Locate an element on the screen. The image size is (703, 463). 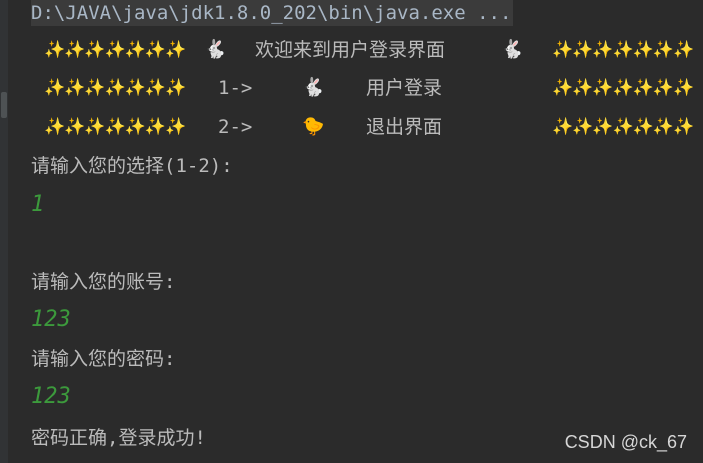
gutter-marker is located at coordinates (4, 105).